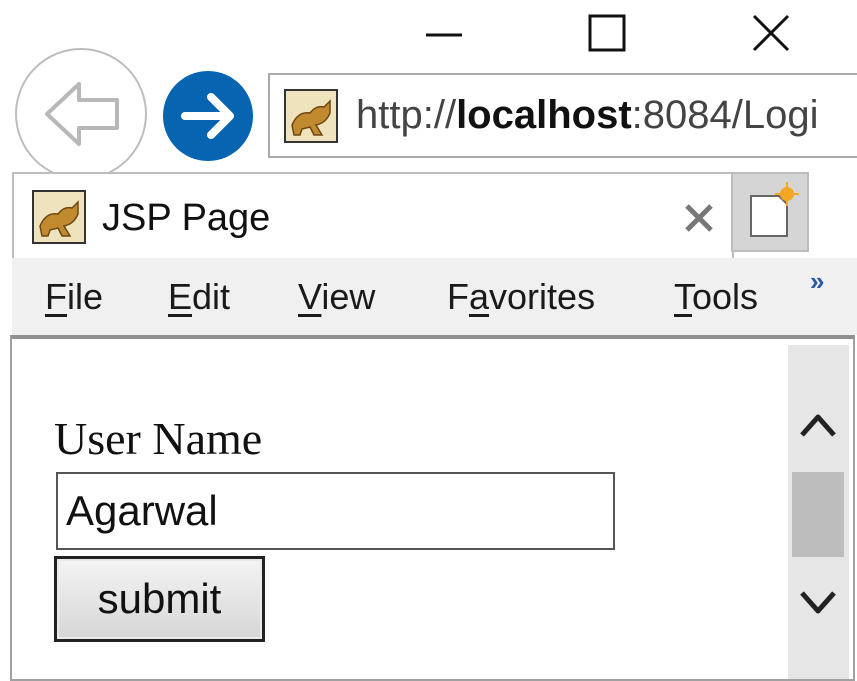 The image size is (857, 681). I want to click on vertical-scrollbar, so click(818, 512).